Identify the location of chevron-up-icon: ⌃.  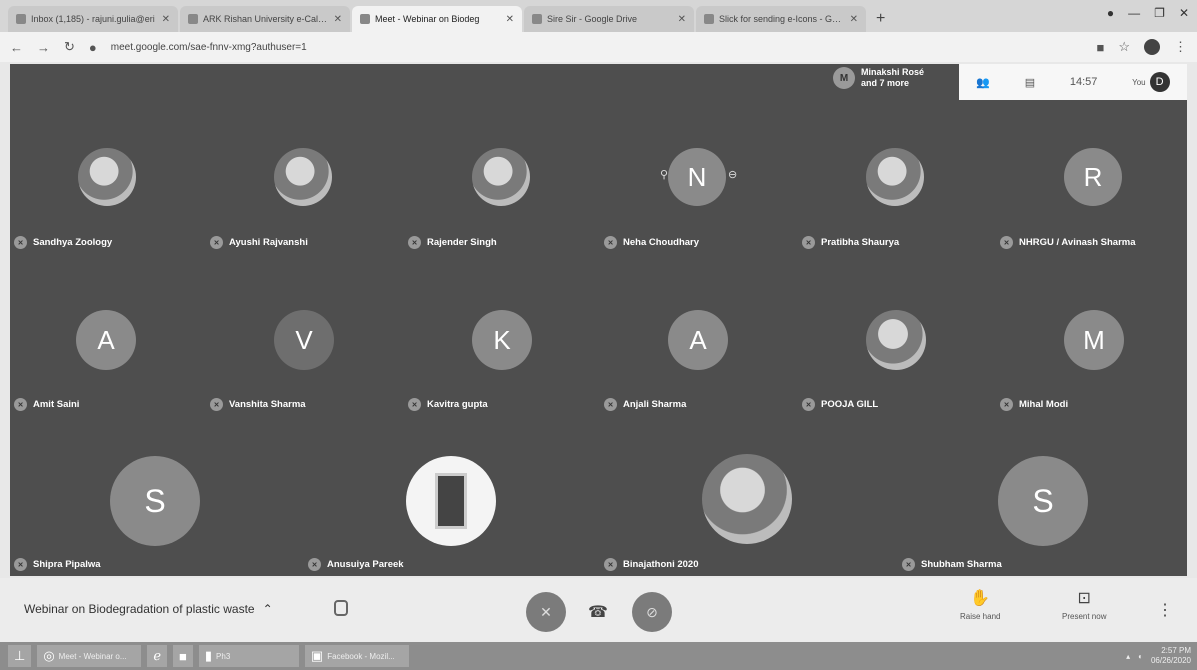
(267, 609).